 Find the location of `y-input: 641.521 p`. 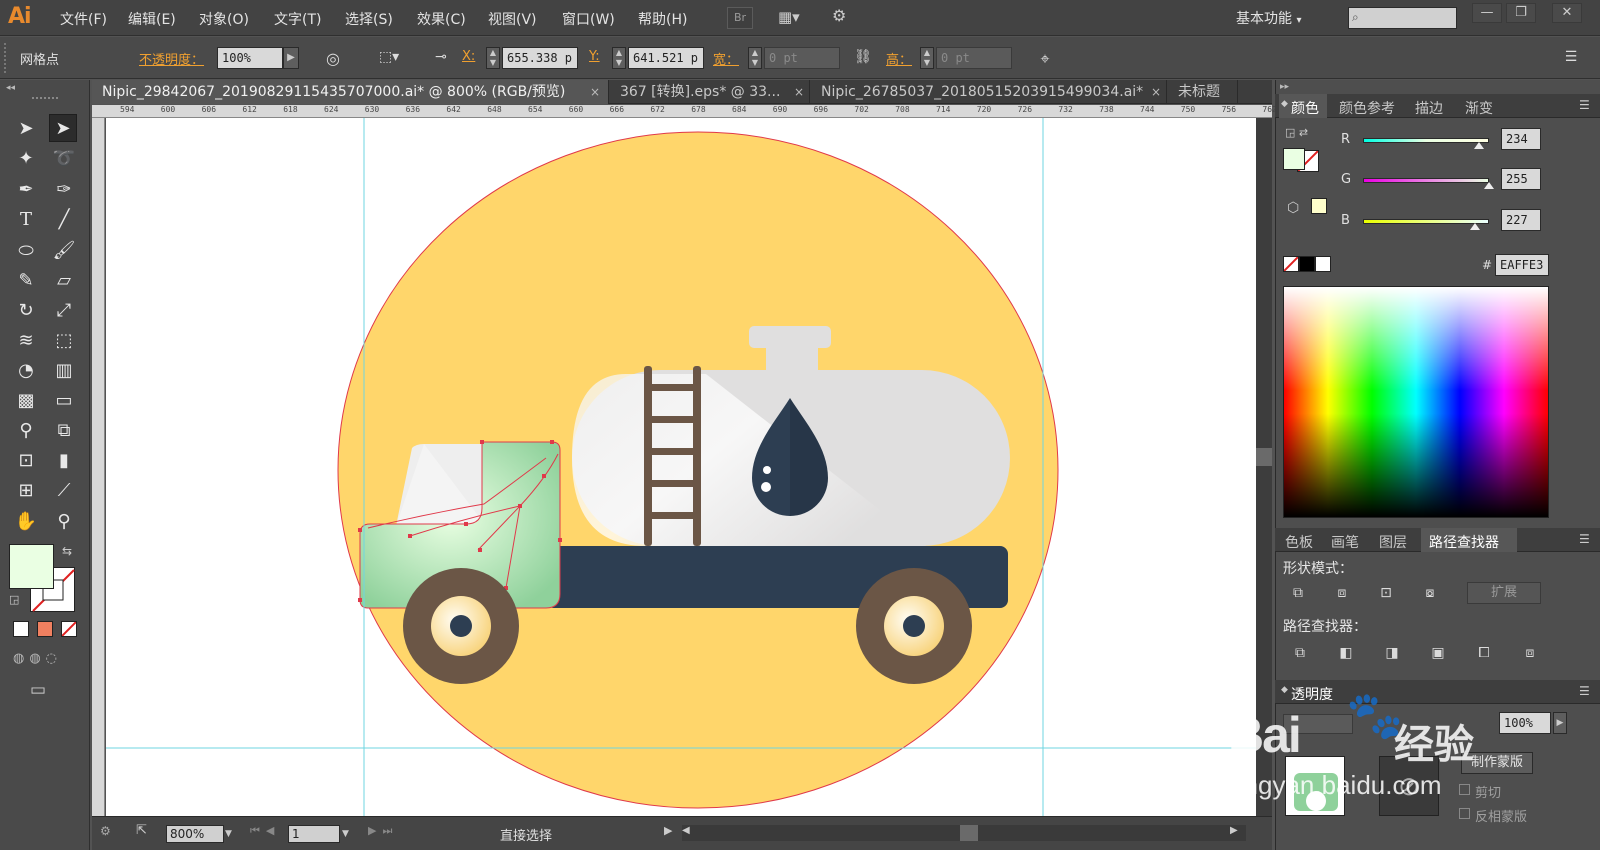

y-input: 641.521 p is located at coordinates (666, 58).